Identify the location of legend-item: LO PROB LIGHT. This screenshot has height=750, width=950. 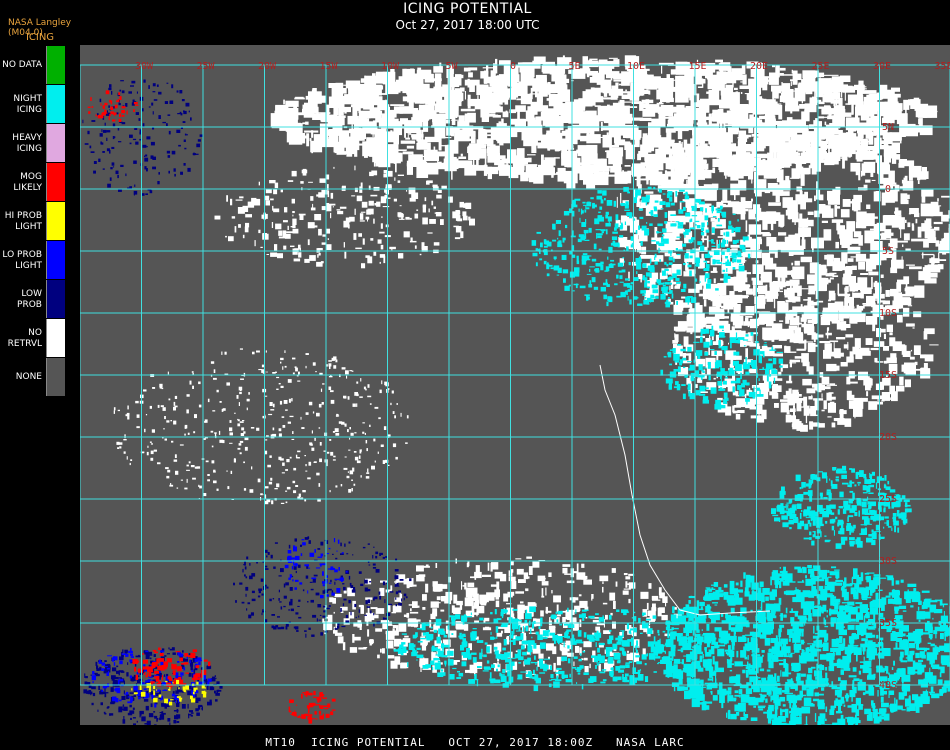
(33, 260).